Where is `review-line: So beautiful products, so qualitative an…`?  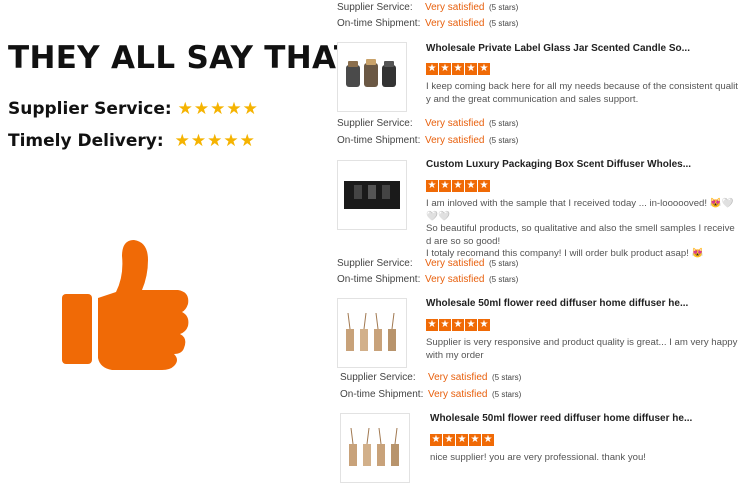 review-line: So beautiful products, so qualitative an… is located at coordinates (580, 228).